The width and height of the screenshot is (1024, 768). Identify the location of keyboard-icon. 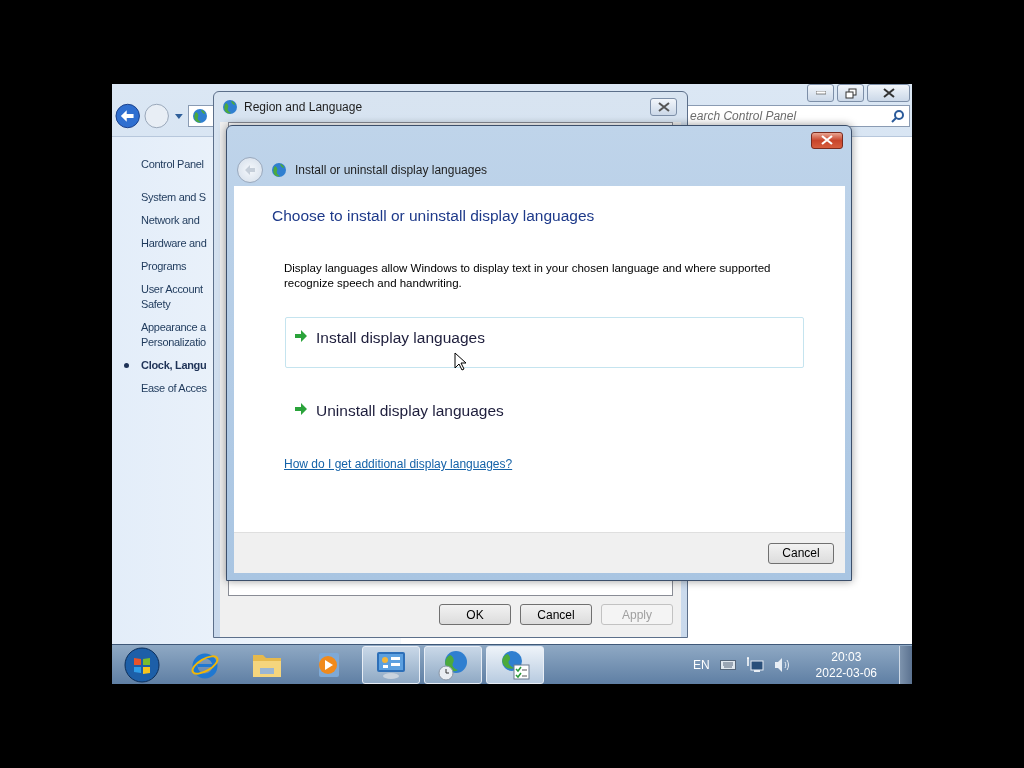
(727, 664).